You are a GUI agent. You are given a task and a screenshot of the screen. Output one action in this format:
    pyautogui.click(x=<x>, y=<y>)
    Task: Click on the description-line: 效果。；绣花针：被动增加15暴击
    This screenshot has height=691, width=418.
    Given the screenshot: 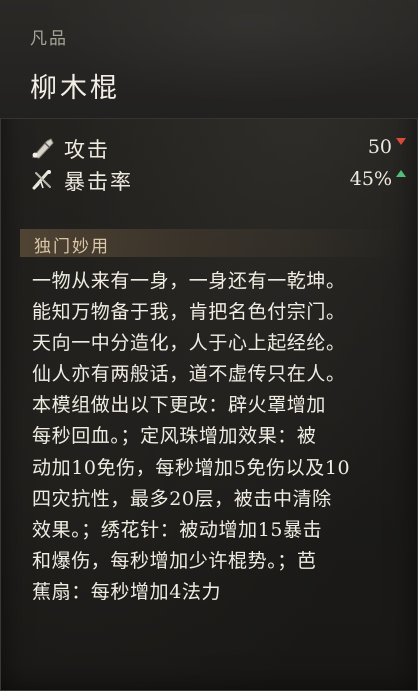 What is the action you would take?
    pyautogui.click(x=177, y=529)
    